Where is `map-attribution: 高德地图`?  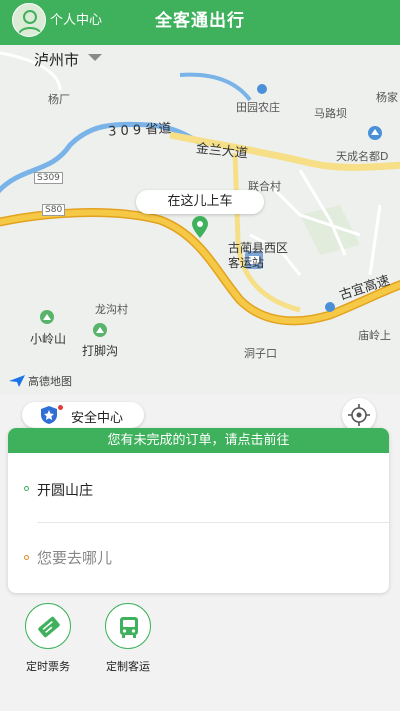 map-attribution: 高德地图 is located at coordinates (40, 381).